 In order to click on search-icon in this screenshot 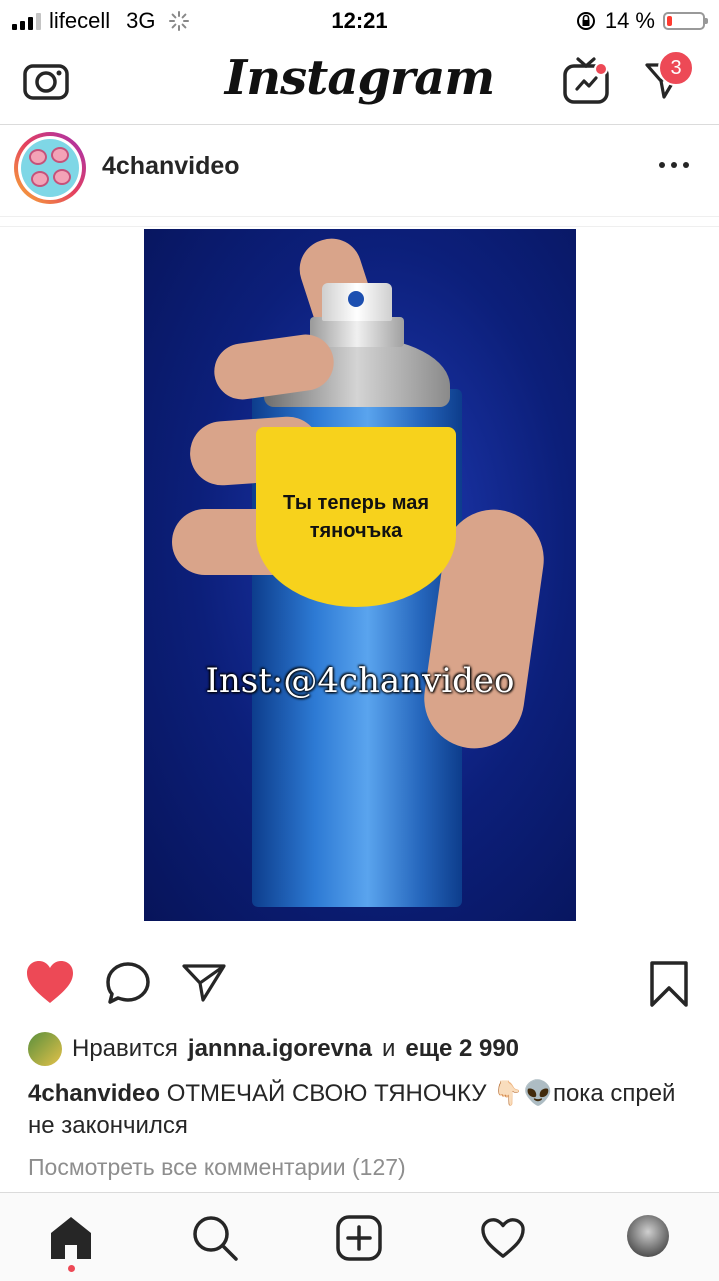, I will do `click(215, 1238)`.